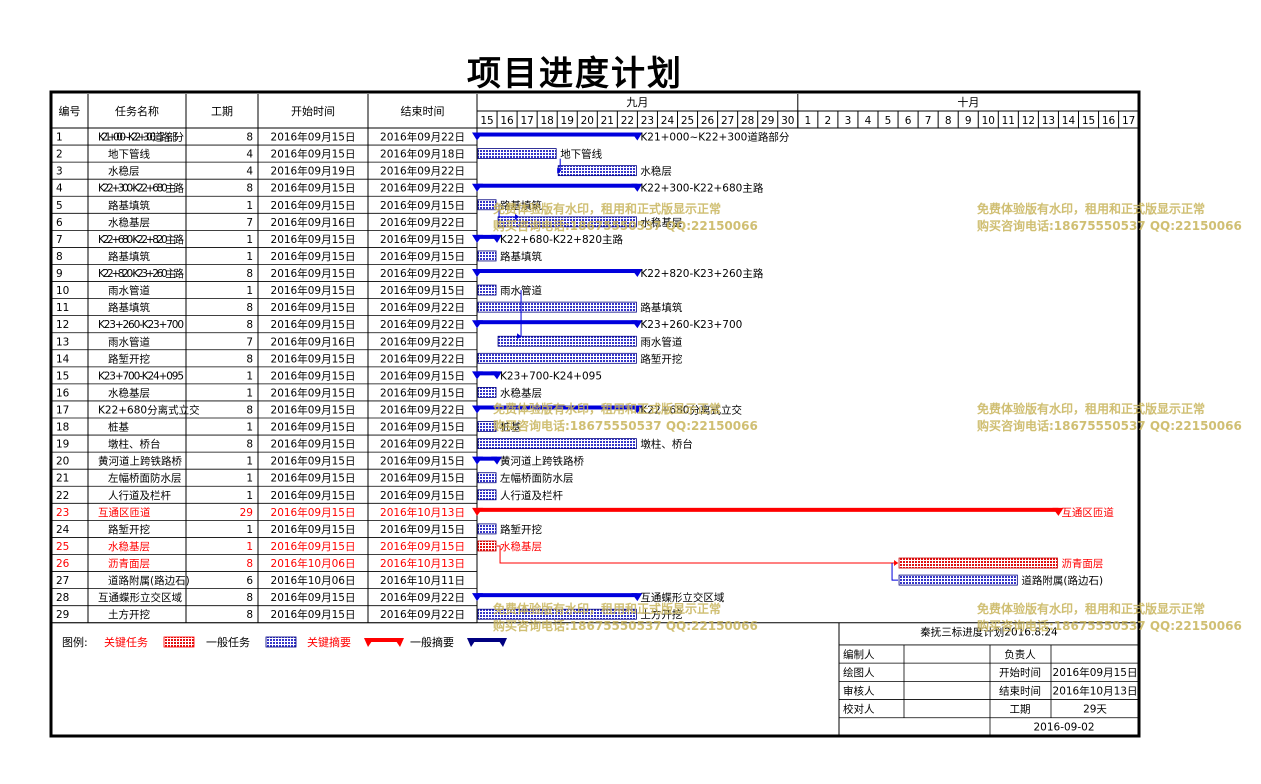 Image resolution: width=1261 pixels, height=784 pixels. What do you see at coordinates (246, 513) in the screenshot?
I see `task-duration: 29` at bounding box center [246, 513].